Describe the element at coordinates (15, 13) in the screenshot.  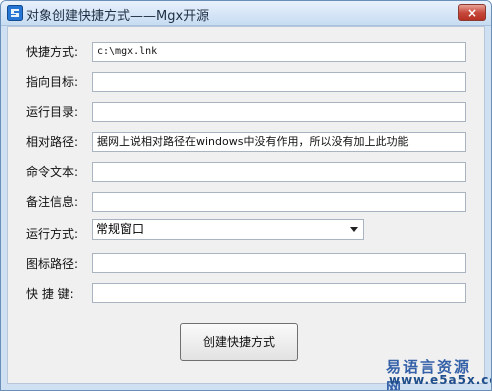
I see `blue-square-logo-icon` at that location.